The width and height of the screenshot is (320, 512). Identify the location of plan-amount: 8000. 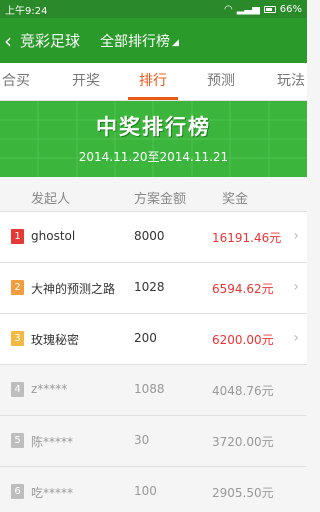
(149, 236).